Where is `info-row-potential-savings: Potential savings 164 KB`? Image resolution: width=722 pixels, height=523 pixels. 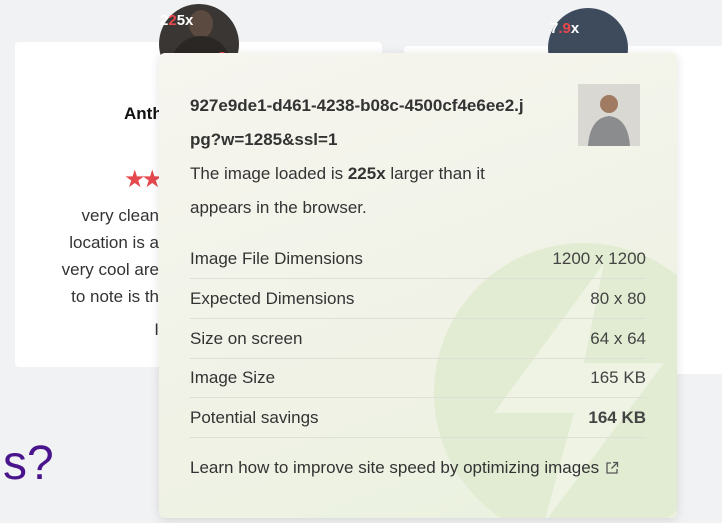 info-row-potential-savings: Potential savings 164 KB is located at coordinates (418, 418).